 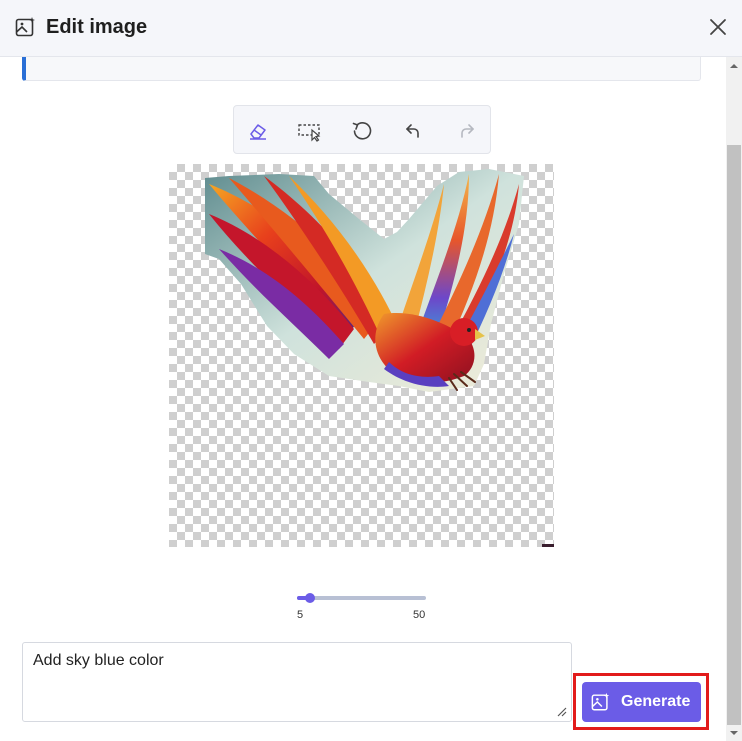 I want to click on slider-track, so click(x=361, y=598).